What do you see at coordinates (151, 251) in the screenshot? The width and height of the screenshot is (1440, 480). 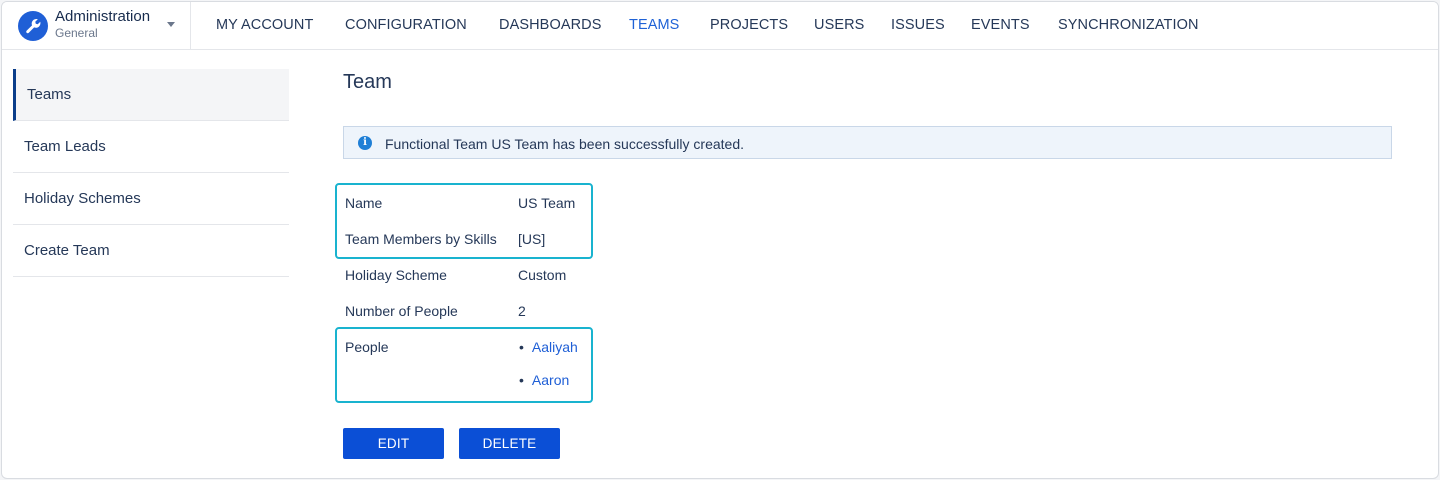 I see `sidebar-item-create-team: Create Team` at bounding box center [151, 251].